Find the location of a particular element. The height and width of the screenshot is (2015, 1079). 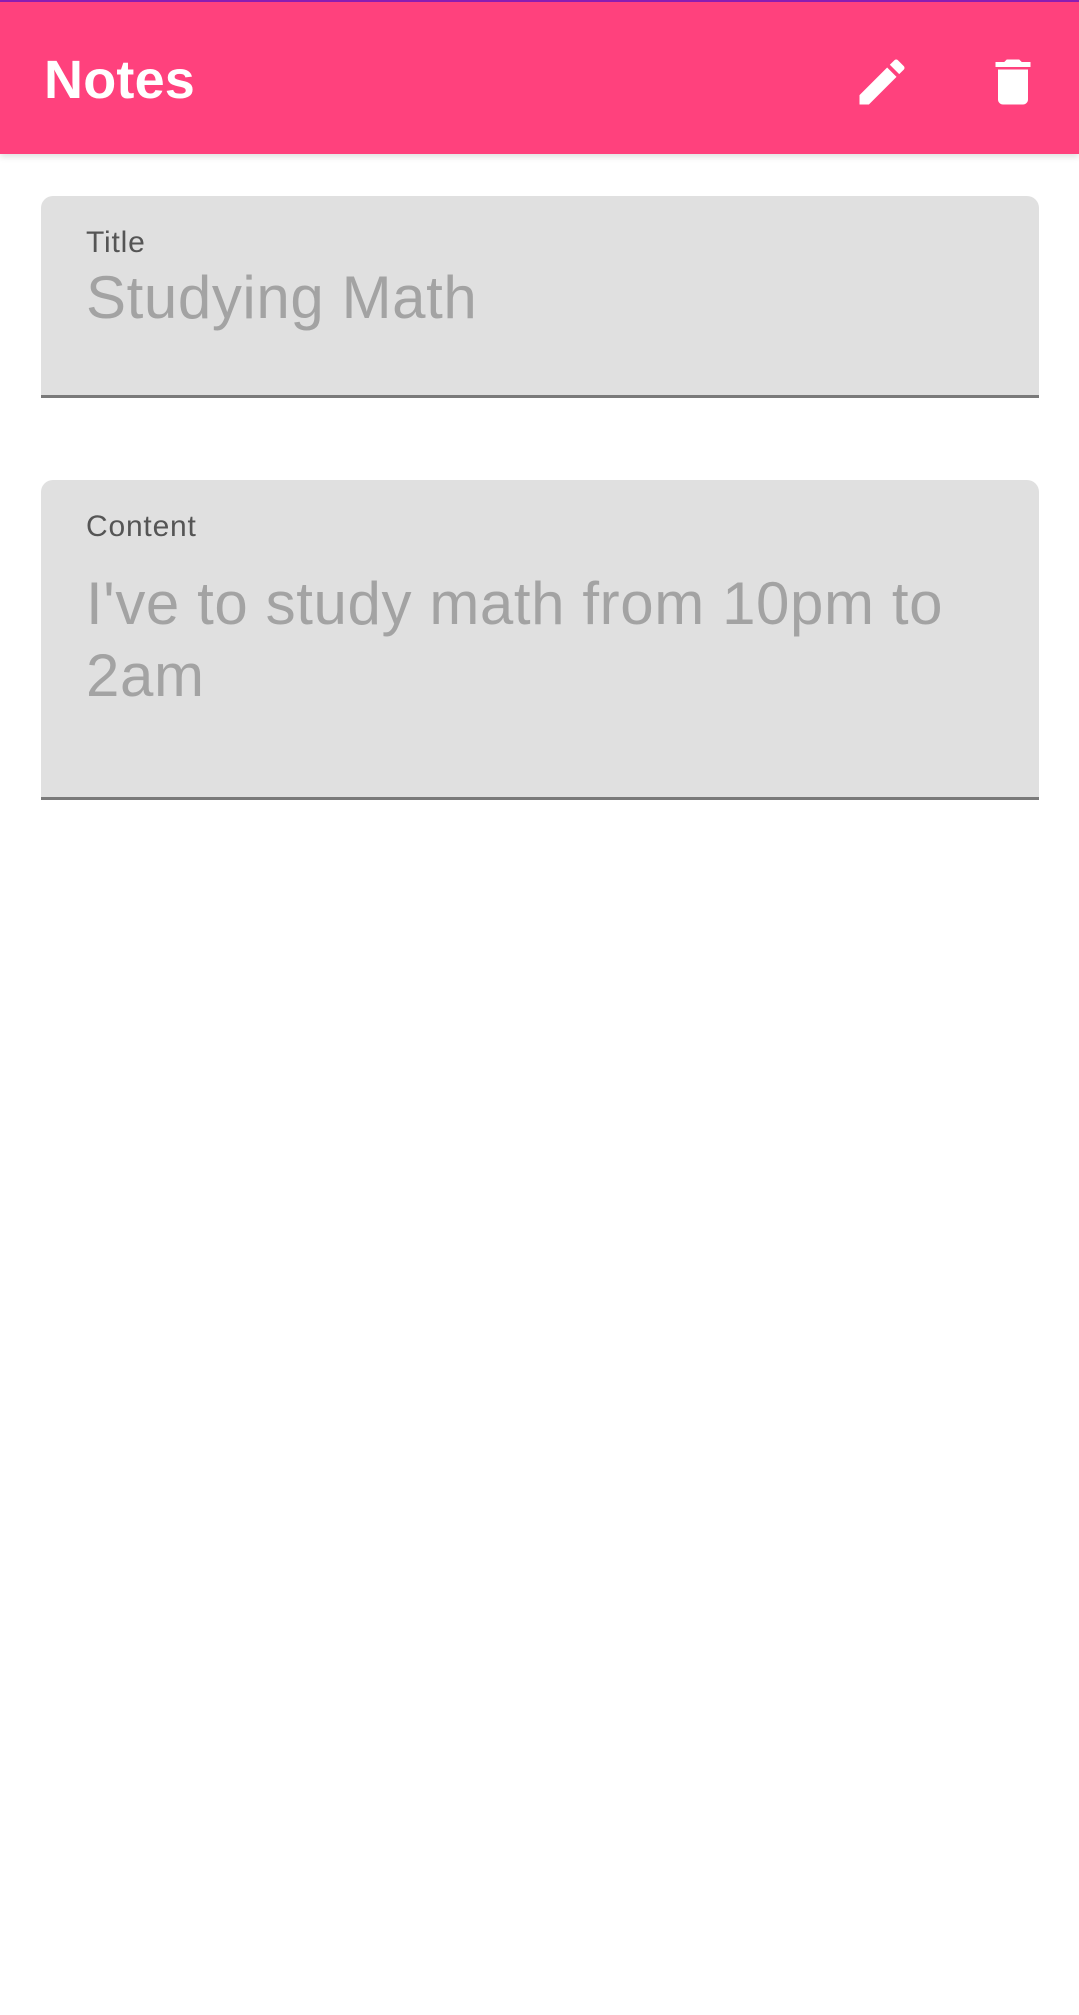

edit-button is located at coordinates (882, 82).